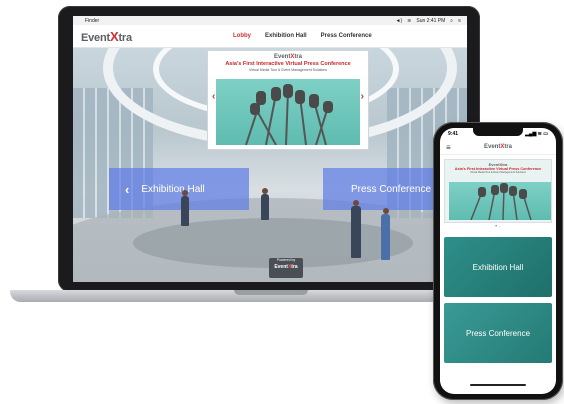  I want to click on mac-status-area: ◄) ≋ Sun 2:41 PM ⌕ ≡, so click(428, 21).